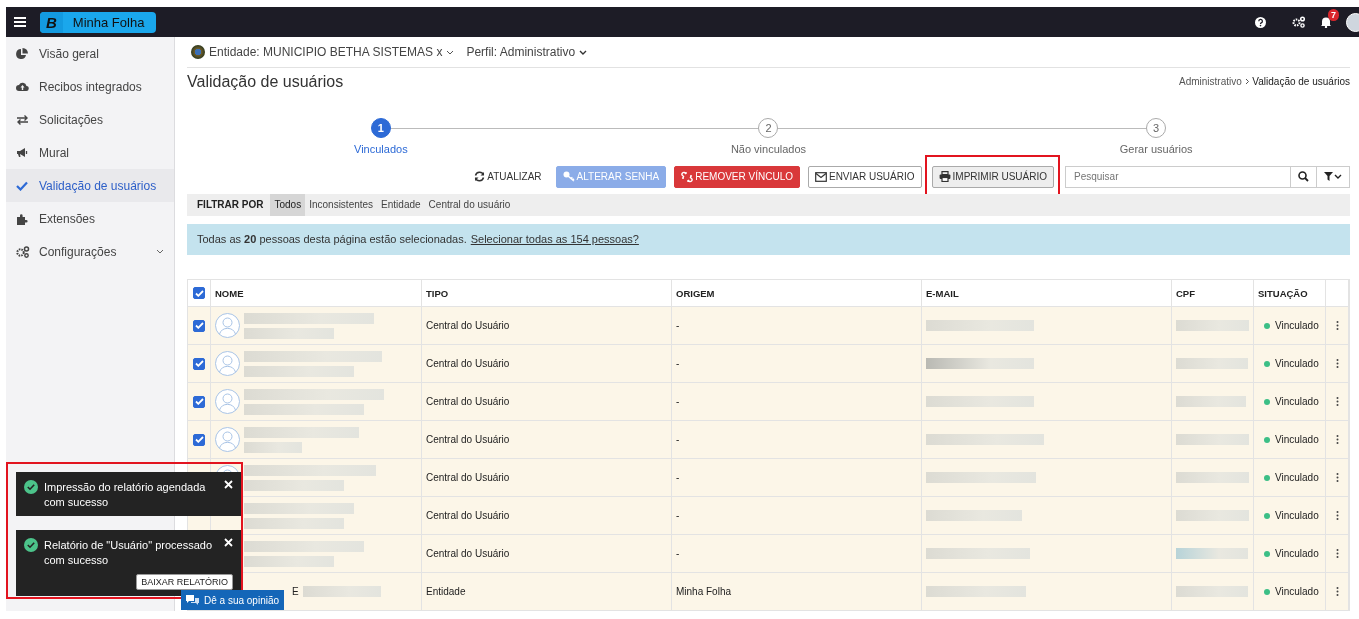 The width and height of the screenshot is (1359, 619). Describe the element at coordinates (90, 185) in the screenshot. I see `sidebar-item: Validação de usuários` at that location.